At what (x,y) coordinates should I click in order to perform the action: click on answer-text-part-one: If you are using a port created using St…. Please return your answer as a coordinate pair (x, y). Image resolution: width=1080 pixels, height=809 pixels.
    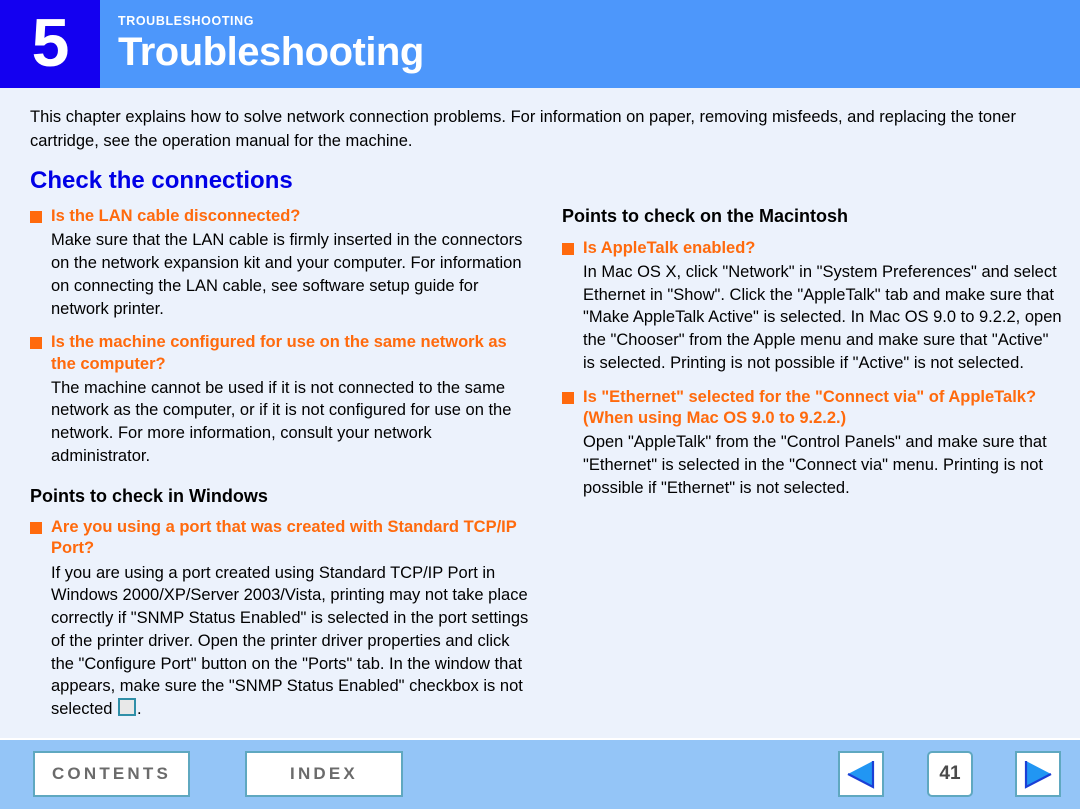
    Looking at the image, I should click on (290, 641).